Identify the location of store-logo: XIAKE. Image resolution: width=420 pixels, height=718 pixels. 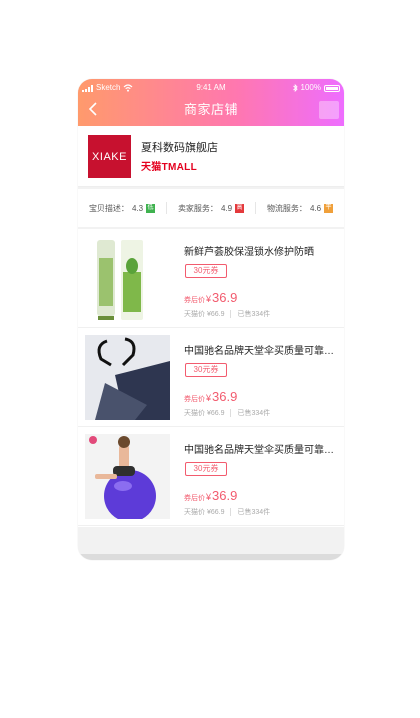
(109, 156).